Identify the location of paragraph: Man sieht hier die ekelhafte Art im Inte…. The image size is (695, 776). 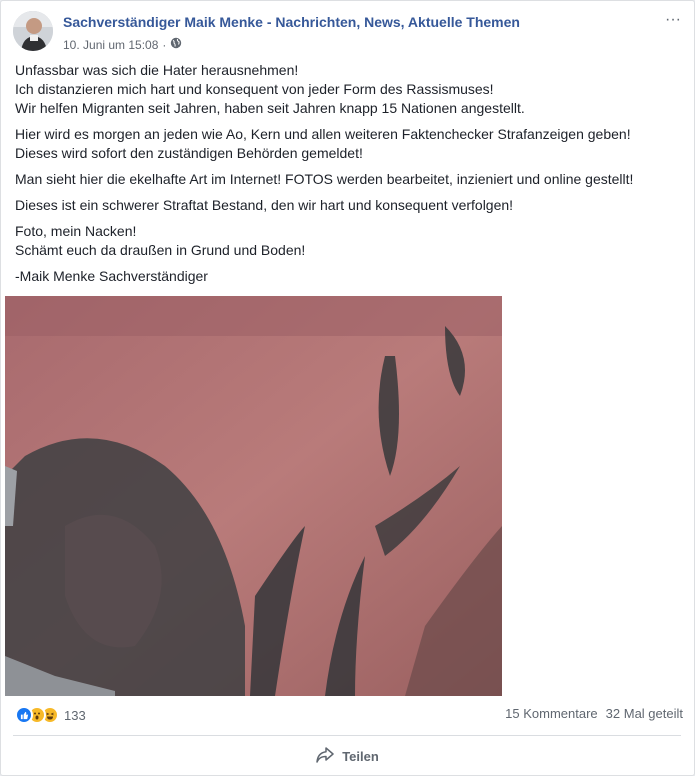
(345, 179).